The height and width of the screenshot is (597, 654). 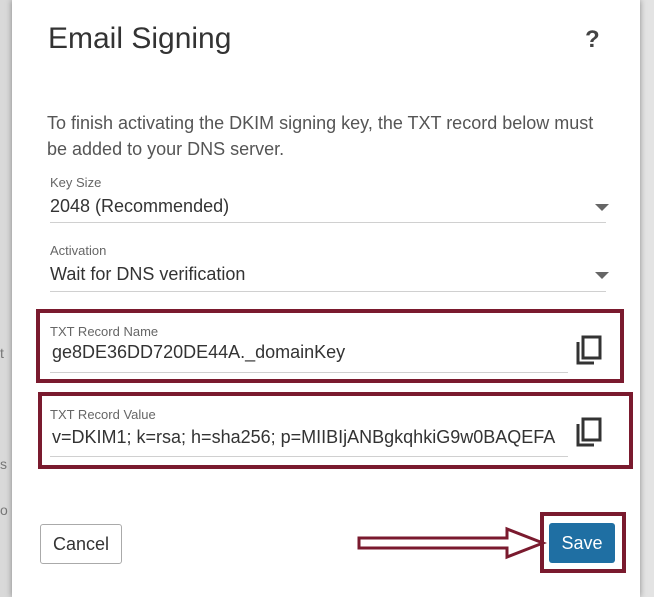 What do you see at coordinates (76, 182) in the screenshot?
I see `key-size-label: Key Size` at bounding box center [76, 182].